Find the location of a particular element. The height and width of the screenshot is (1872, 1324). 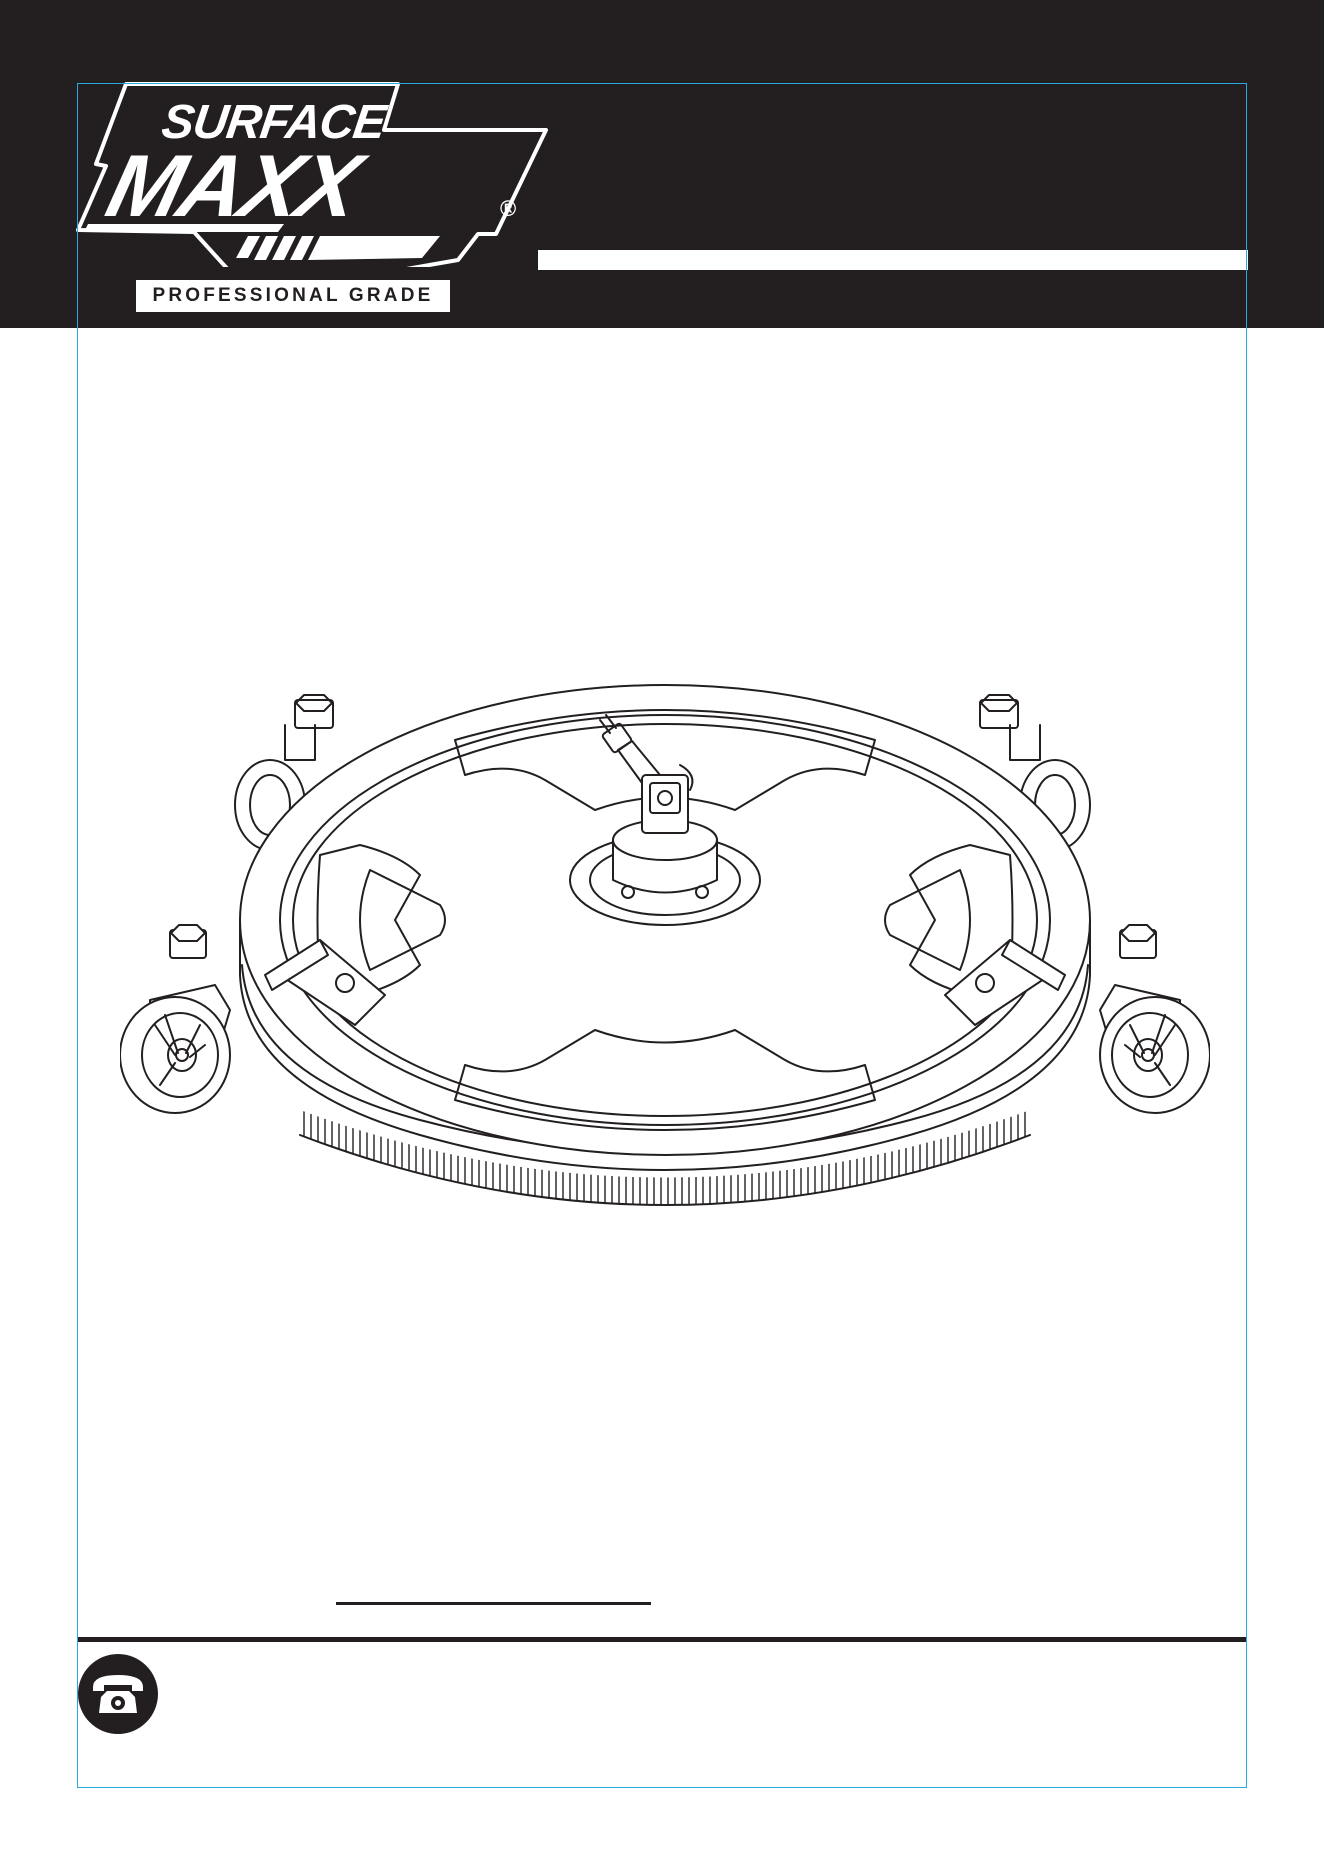

telephone-icon is located at coordinates (118, 1694).